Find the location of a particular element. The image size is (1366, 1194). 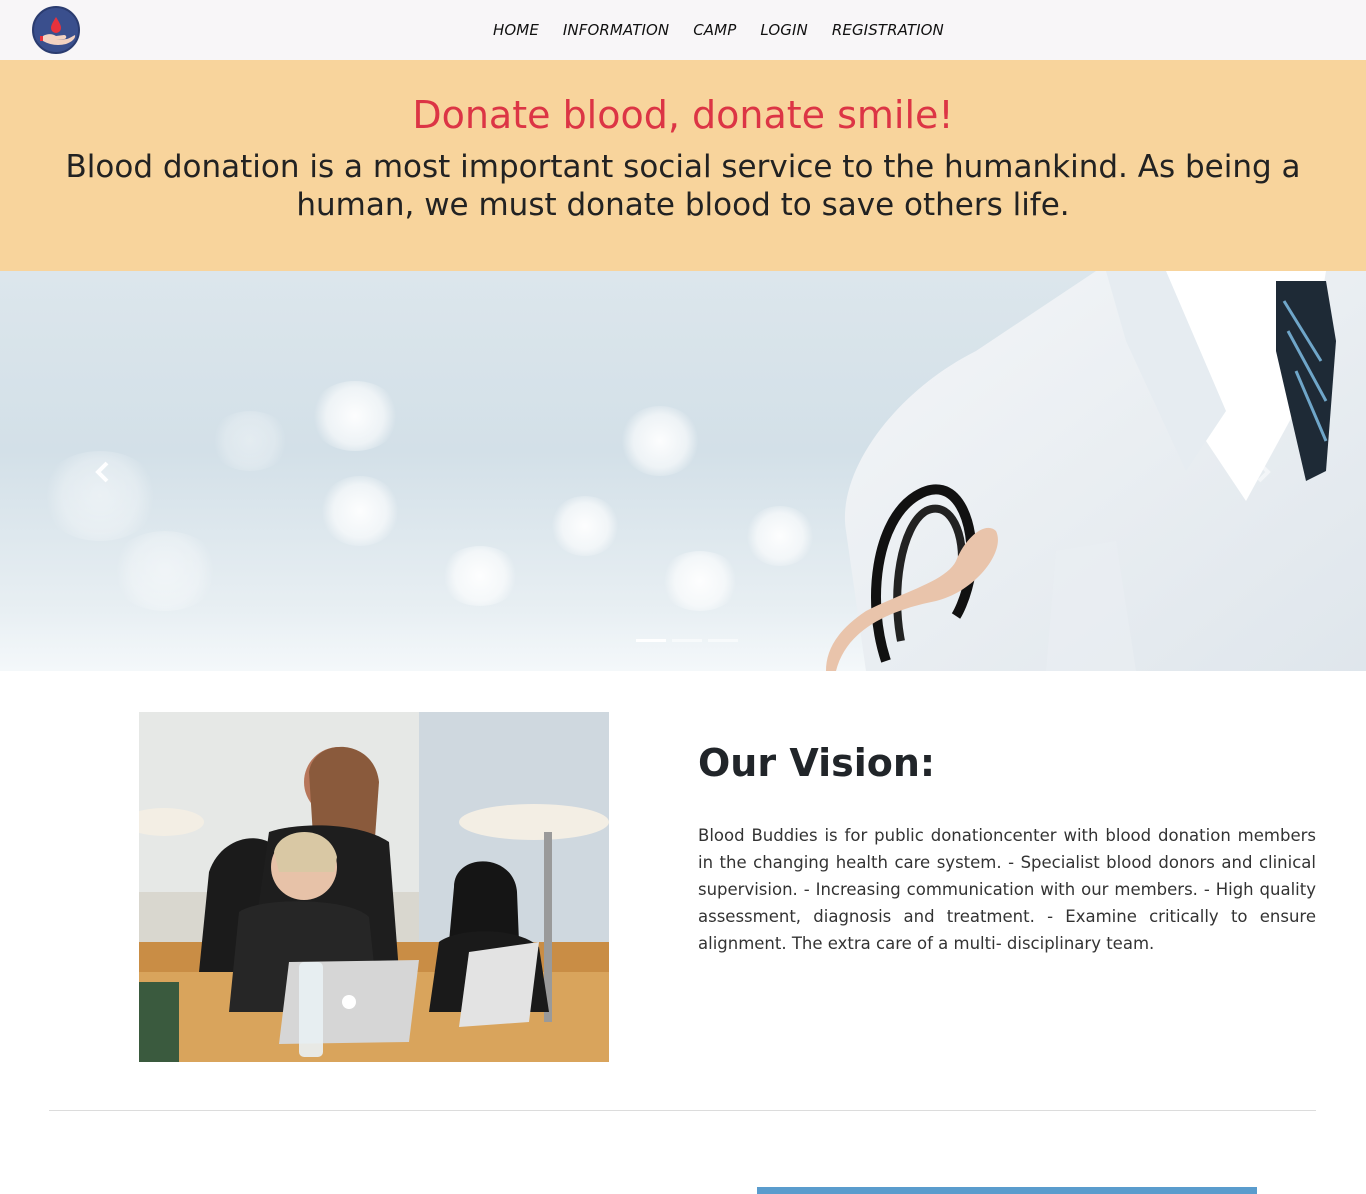

blood-drop-hand-icon is located at coordinates (57, 31).